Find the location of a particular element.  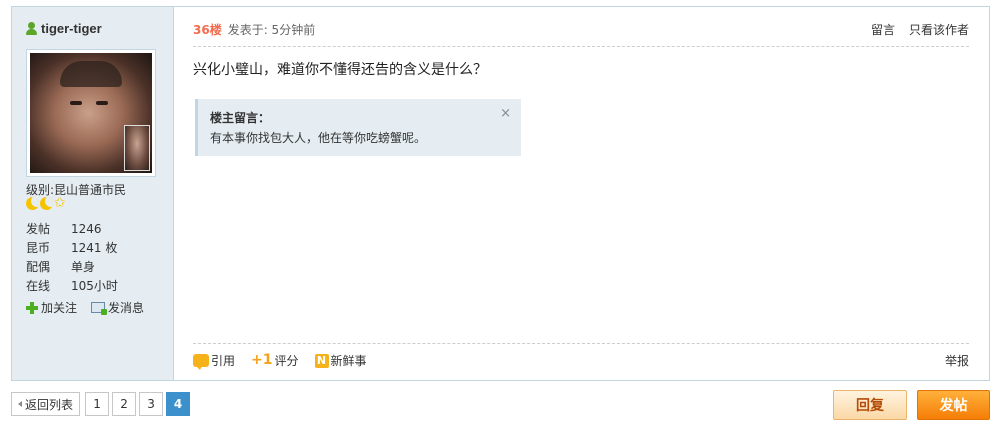

level-badges: ✩ is located at coordinates (46, 203).